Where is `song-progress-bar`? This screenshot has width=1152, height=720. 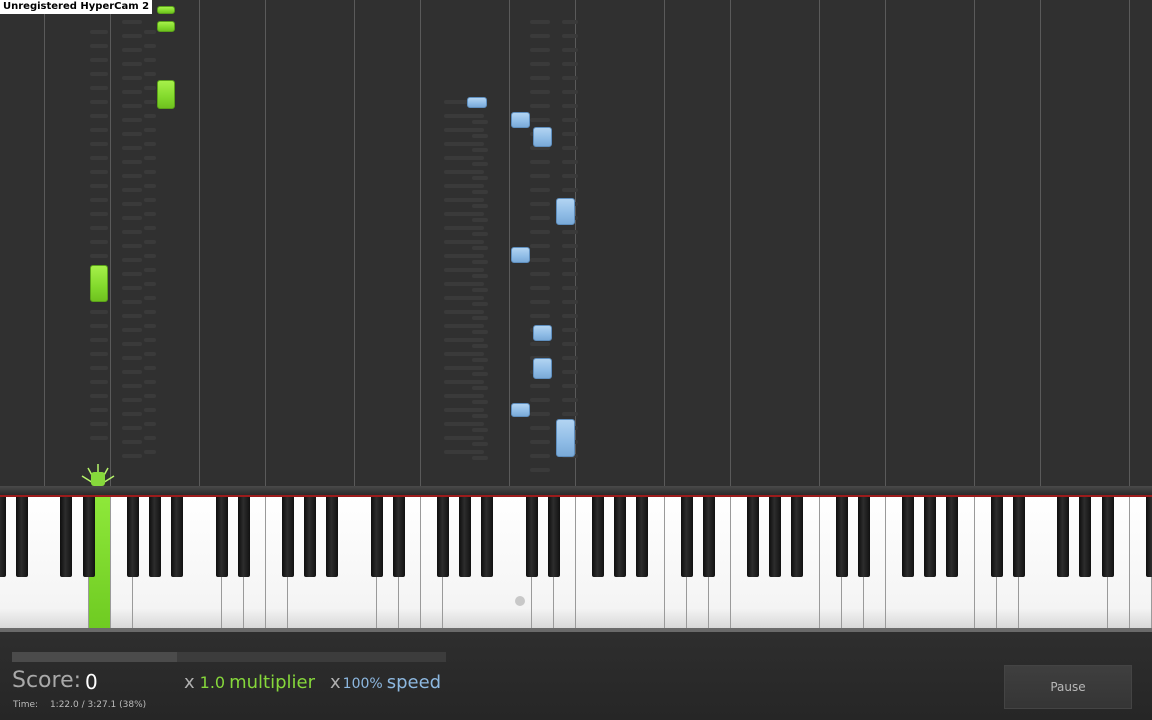
song-progress-bar is located at coordinates (229, 657).